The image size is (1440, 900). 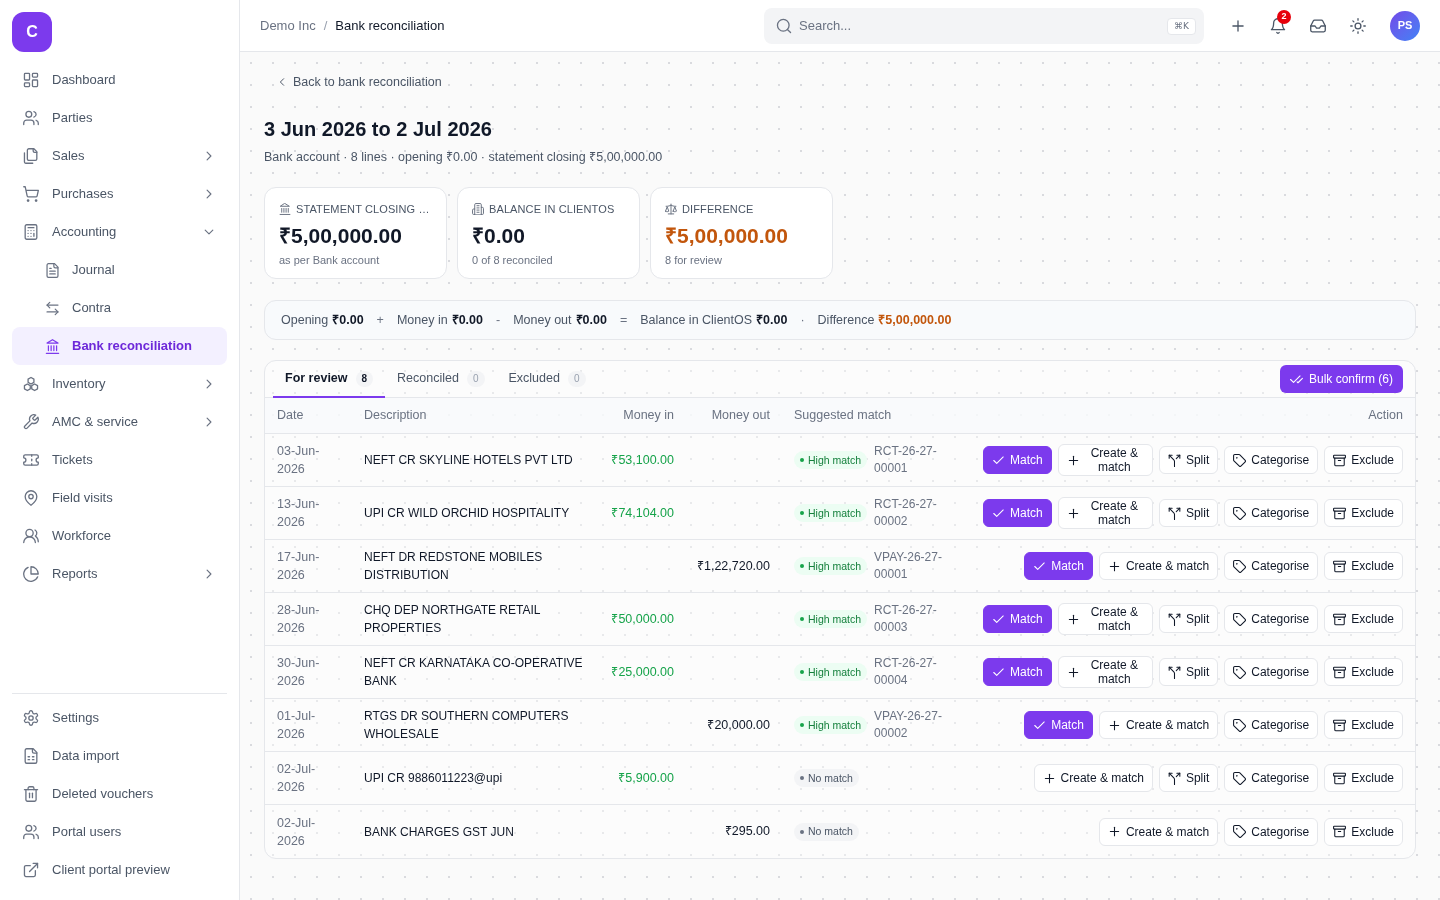 What do you see at coordinates (119, 794) in the screenshot?
I see `sidebar-item: Deleted vouchers` at bounding box center [119, 794].